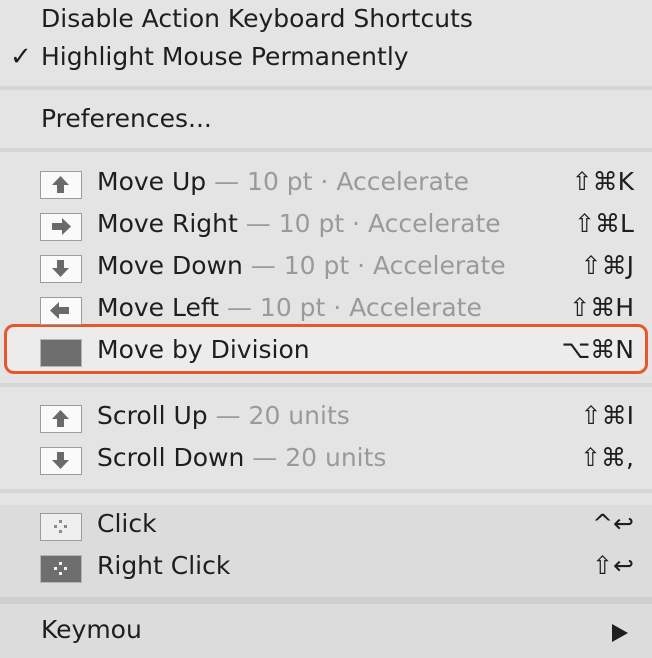 The height and width of the screenshot is (658, 652). Describe the element at coordinates (61, 353) in the screenshot. I see `division-icon` at that location.